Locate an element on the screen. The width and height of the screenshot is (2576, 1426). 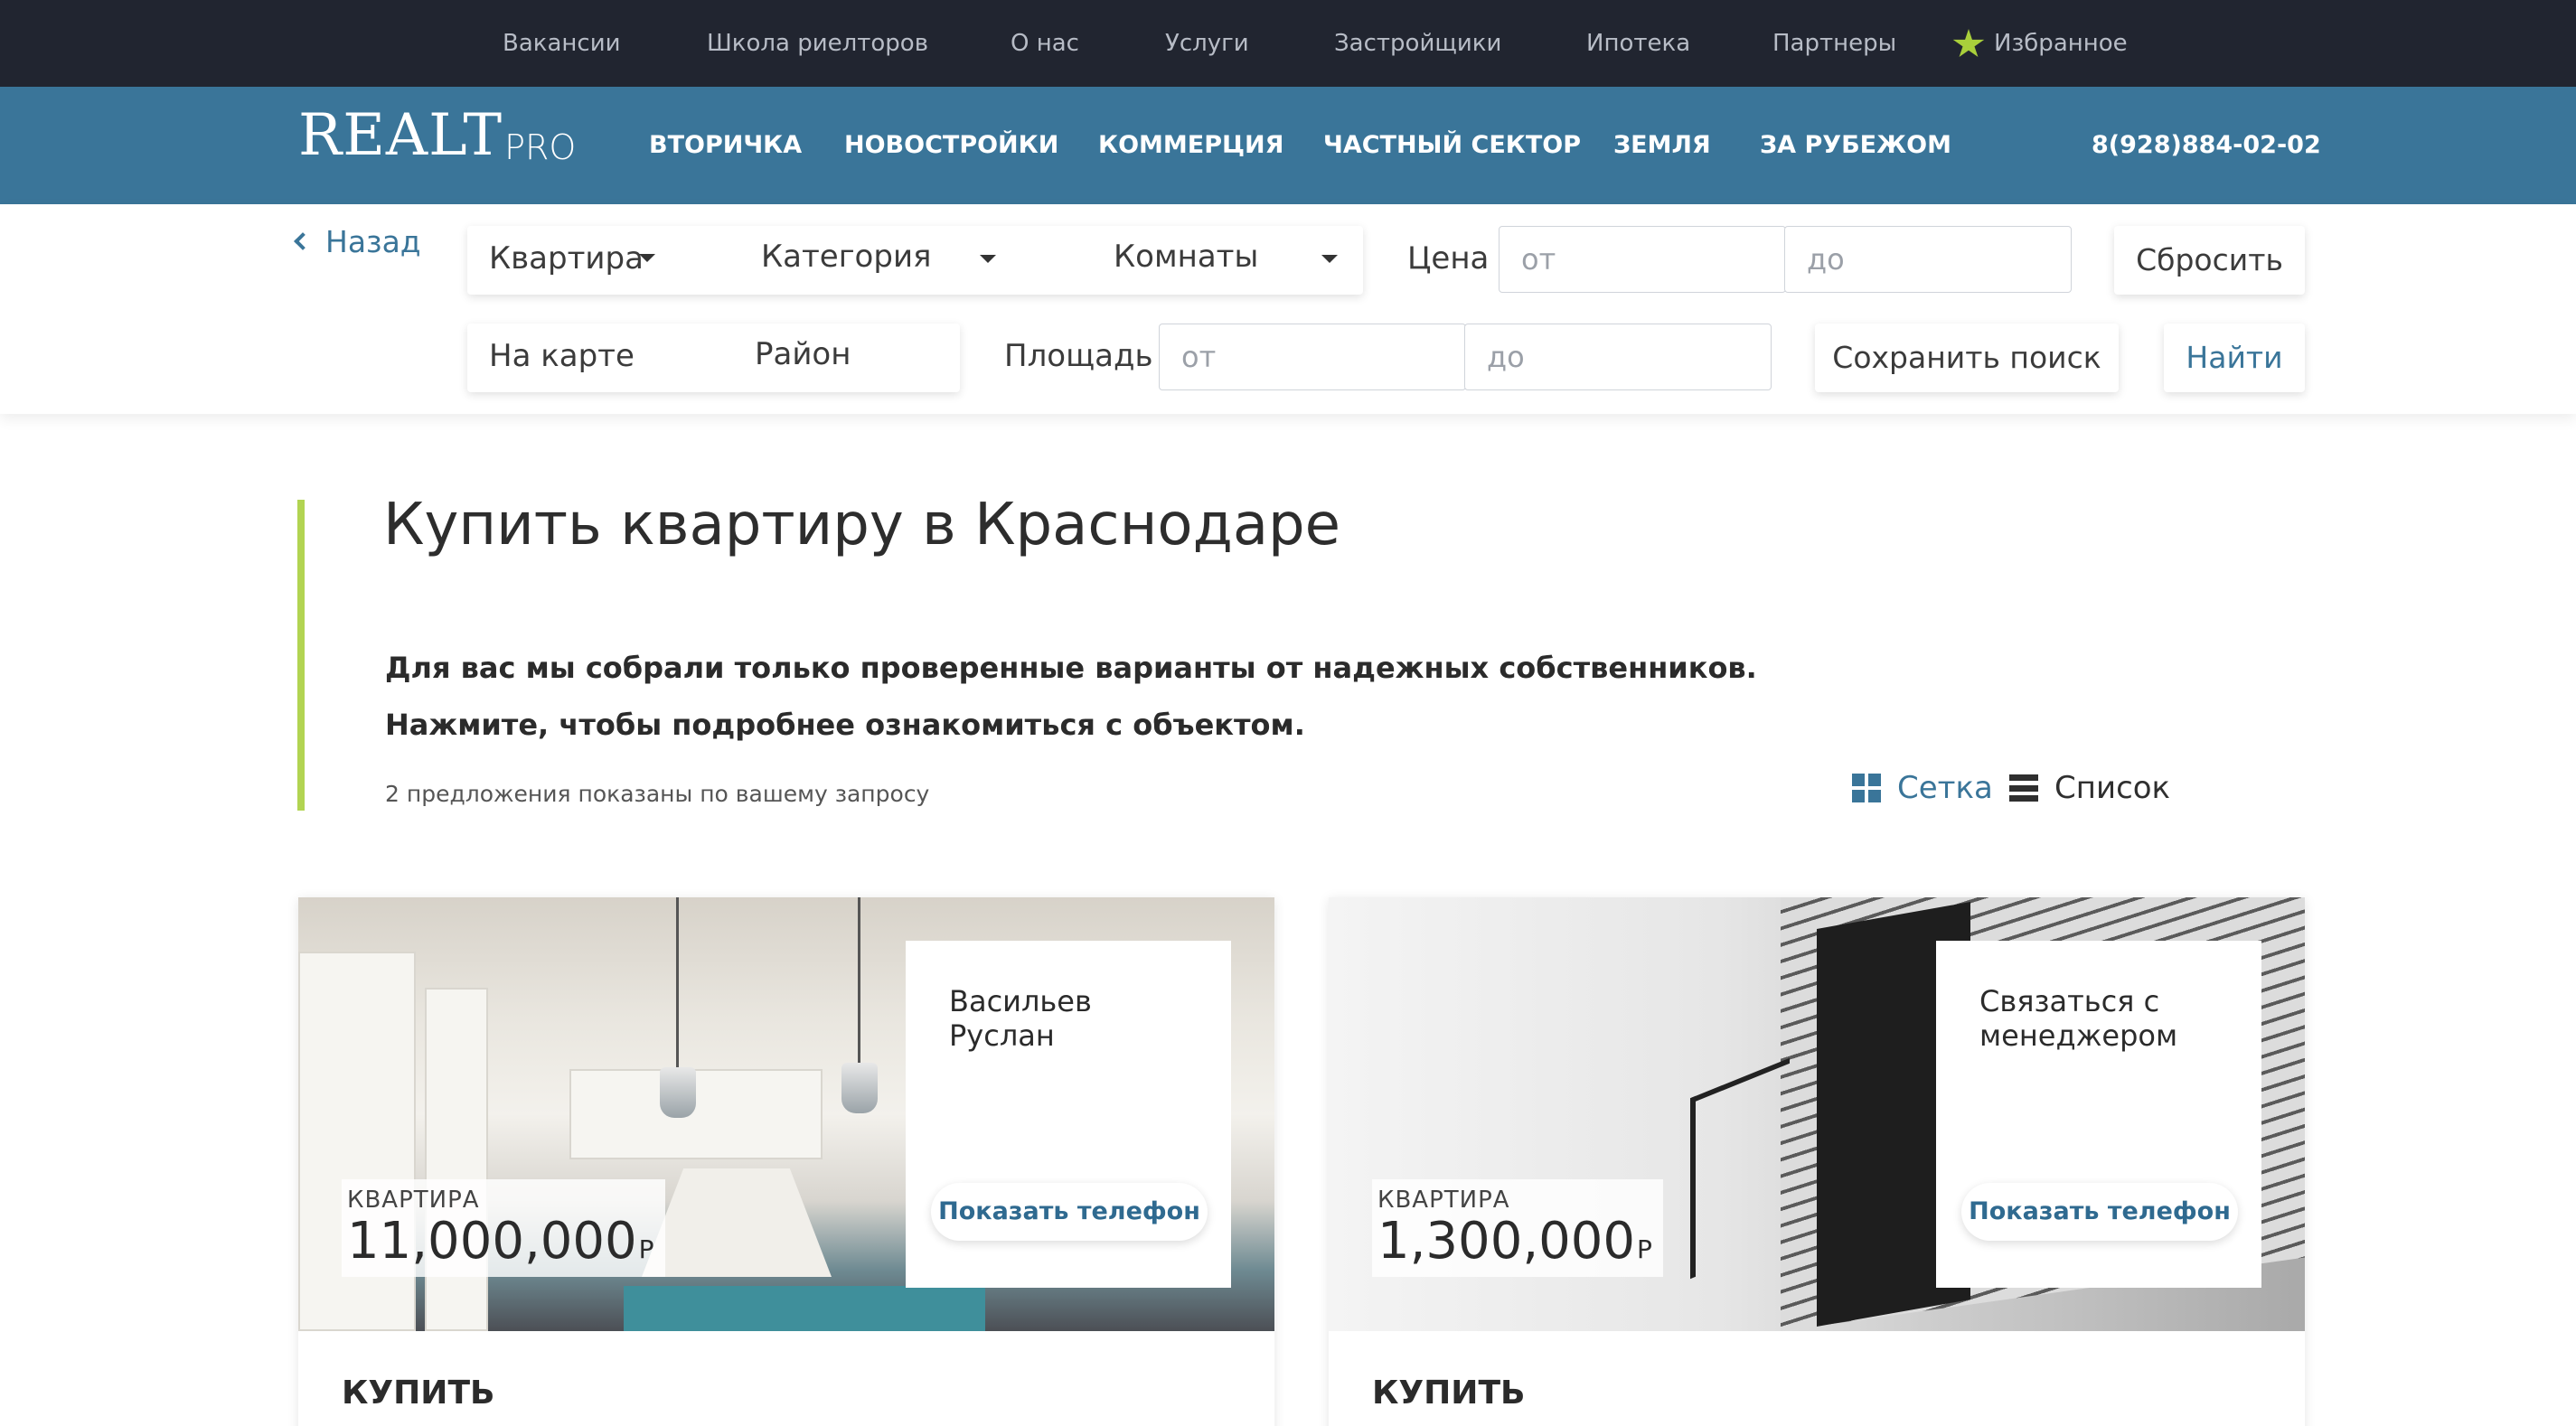
topbar-link-partners: Партнеры is located at coordinates (1834, 44).